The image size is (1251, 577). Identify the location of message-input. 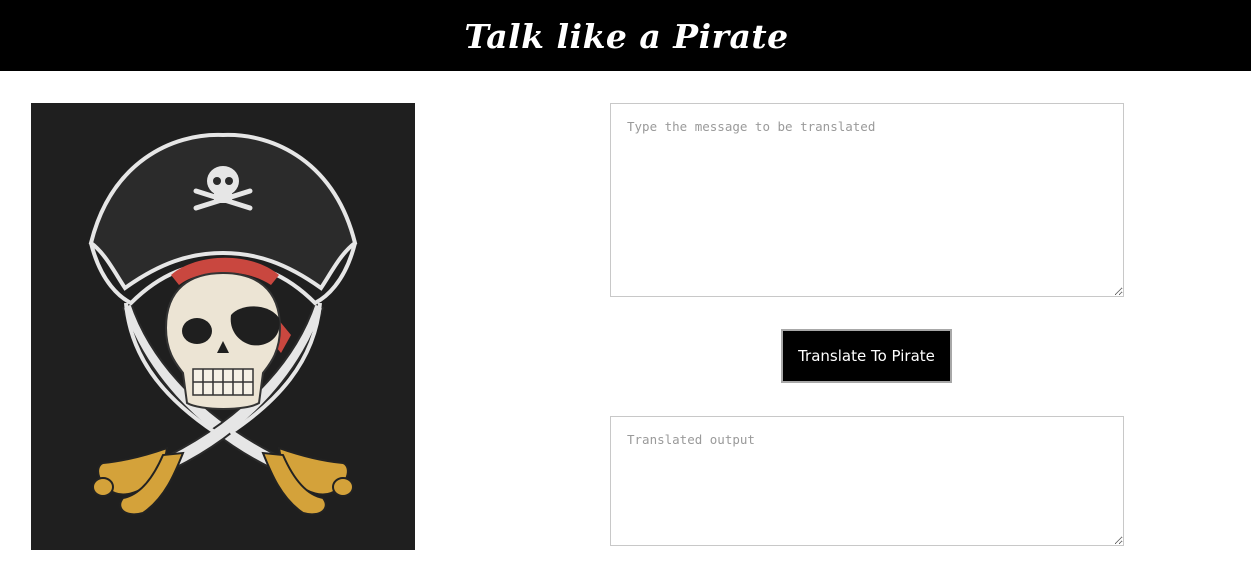
(867, 200).